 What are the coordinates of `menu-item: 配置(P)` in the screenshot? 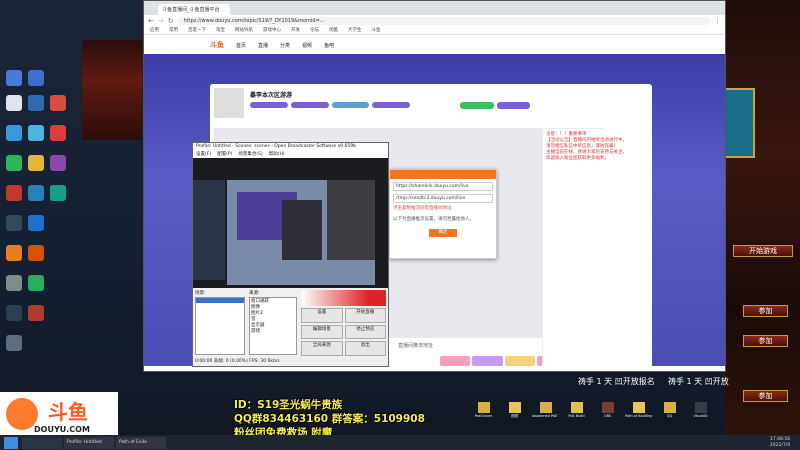 It's located at (224, 154).